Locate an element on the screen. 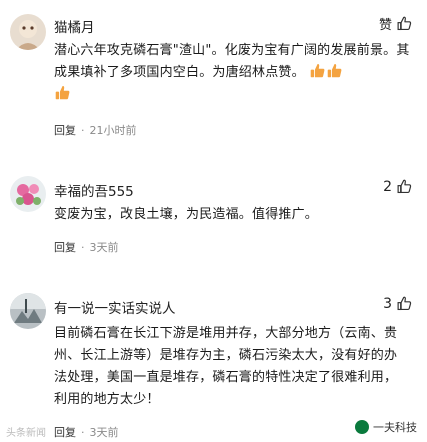 The image size is (427, 442). comment-meta: 回复 · 21小时前 is located at coordinates (95, 130).